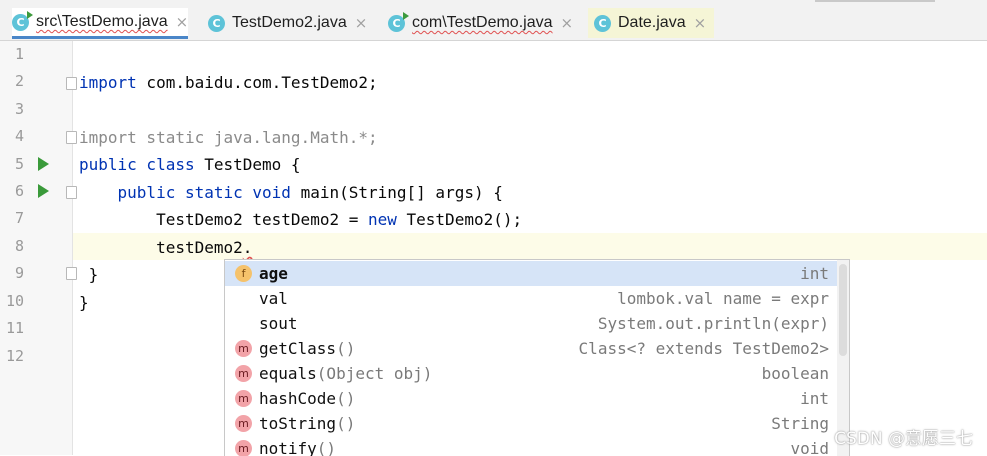 The height and width of the screenshot is (456, 987). I want to click on completion-name: getClass, so click(298, 348).